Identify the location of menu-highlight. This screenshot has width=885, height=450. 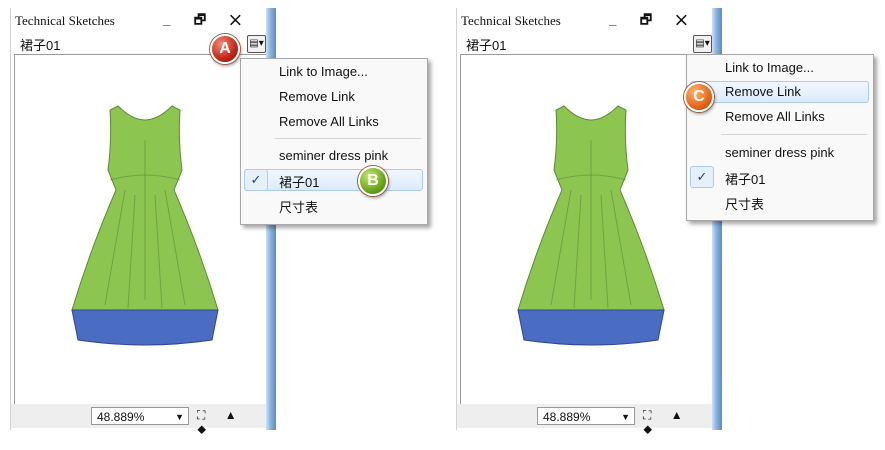
(333, 180).